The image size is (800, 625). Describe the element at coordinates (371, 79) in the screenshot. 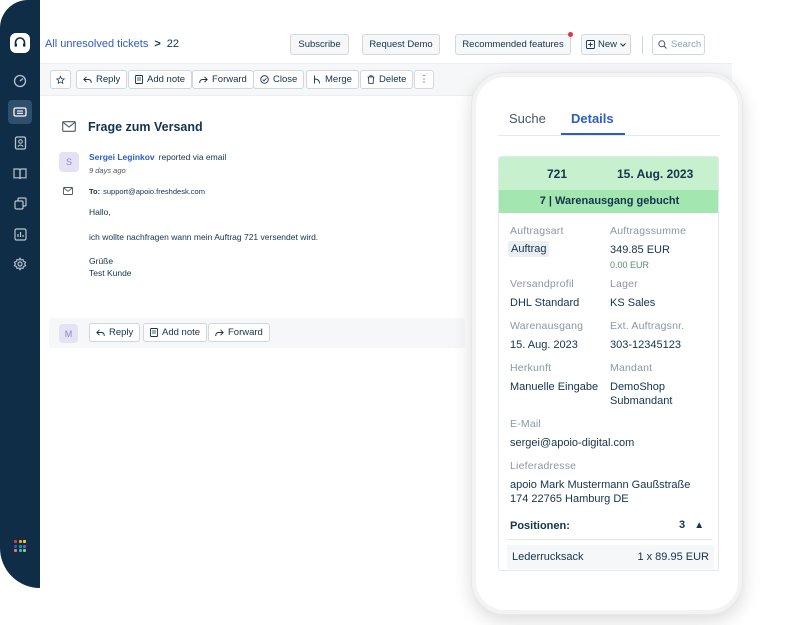

I see `trash-icon` at that location.